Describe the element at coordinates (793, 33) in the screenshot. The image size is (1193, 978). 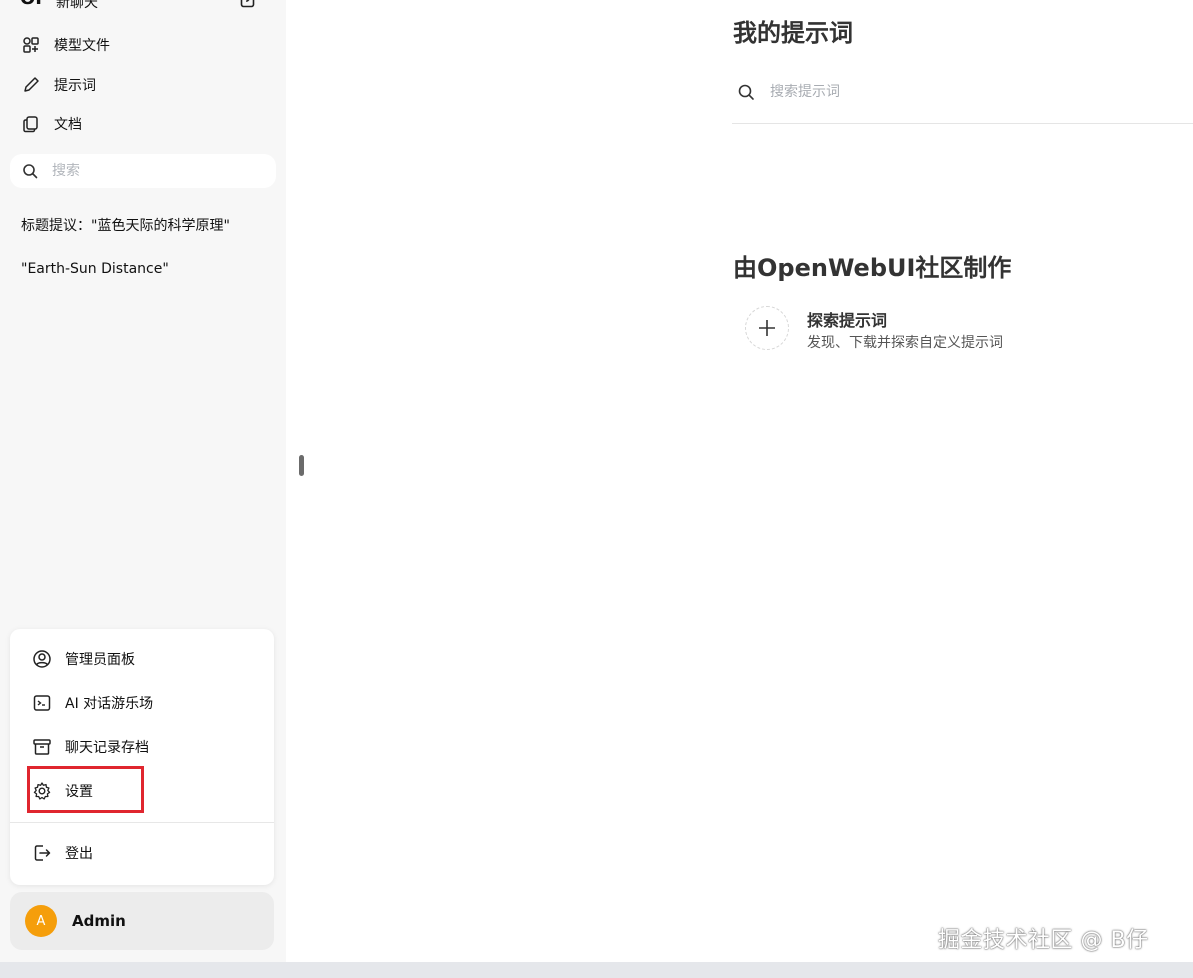
I see `page-title: 我的提示词` at that location.